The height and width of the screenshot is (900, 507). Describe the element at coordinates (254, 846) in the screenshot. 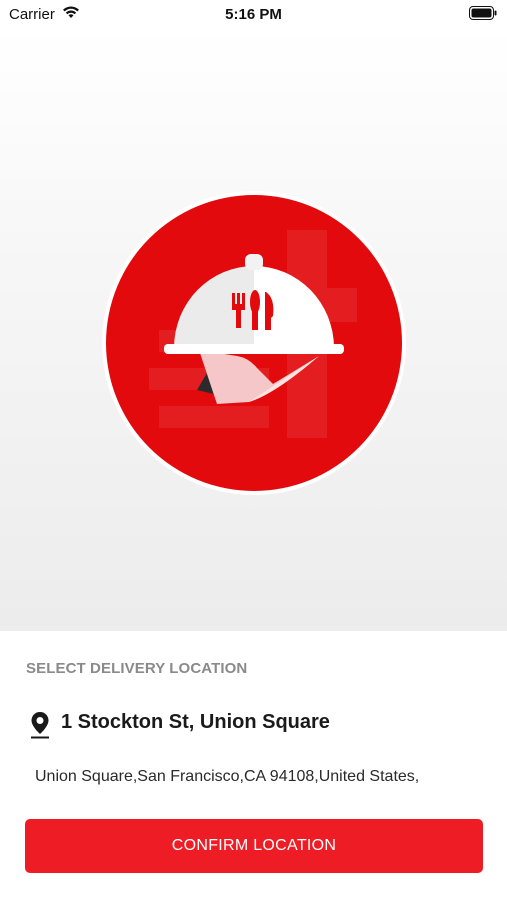

I see `confirm-location-button: CONFIRM LOCATION` at that location.